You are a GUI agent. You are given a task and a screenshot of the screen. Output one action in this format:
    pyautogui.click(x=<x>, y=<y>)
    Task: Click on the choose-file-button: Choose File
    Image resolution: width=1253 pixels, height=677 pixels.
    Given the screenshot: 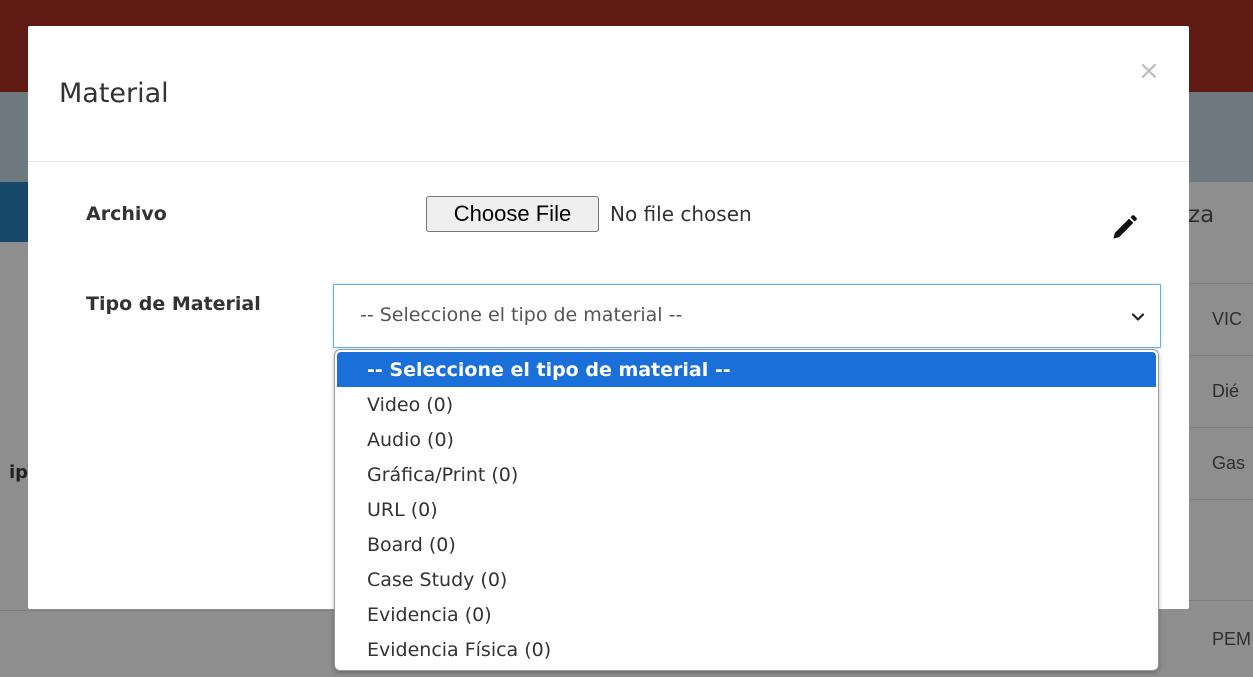 What is the action you would take?
    pyautogui.click(x=512, y=214)
    